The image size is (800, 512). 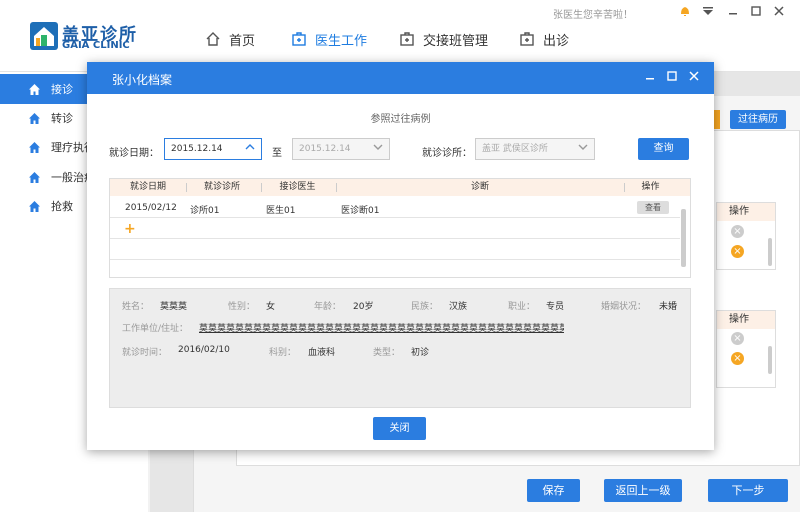 What do you see at coordinates (360, 211) in the screenshot?
I see `cell-diagnosis: 医诊断01` at bounding box center [360, 211].